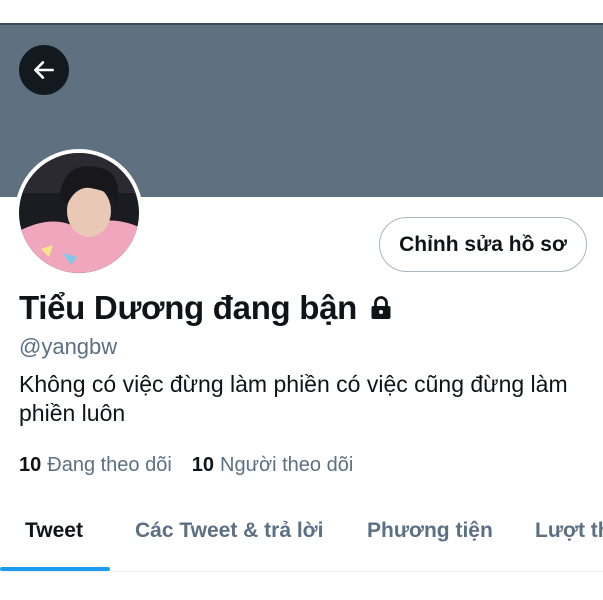 This screenshot has height=600, width=603. What do you see at coordinates (301, 571) in the screenshot?
I see `tabs-divider` at bounding box center [301, 571].